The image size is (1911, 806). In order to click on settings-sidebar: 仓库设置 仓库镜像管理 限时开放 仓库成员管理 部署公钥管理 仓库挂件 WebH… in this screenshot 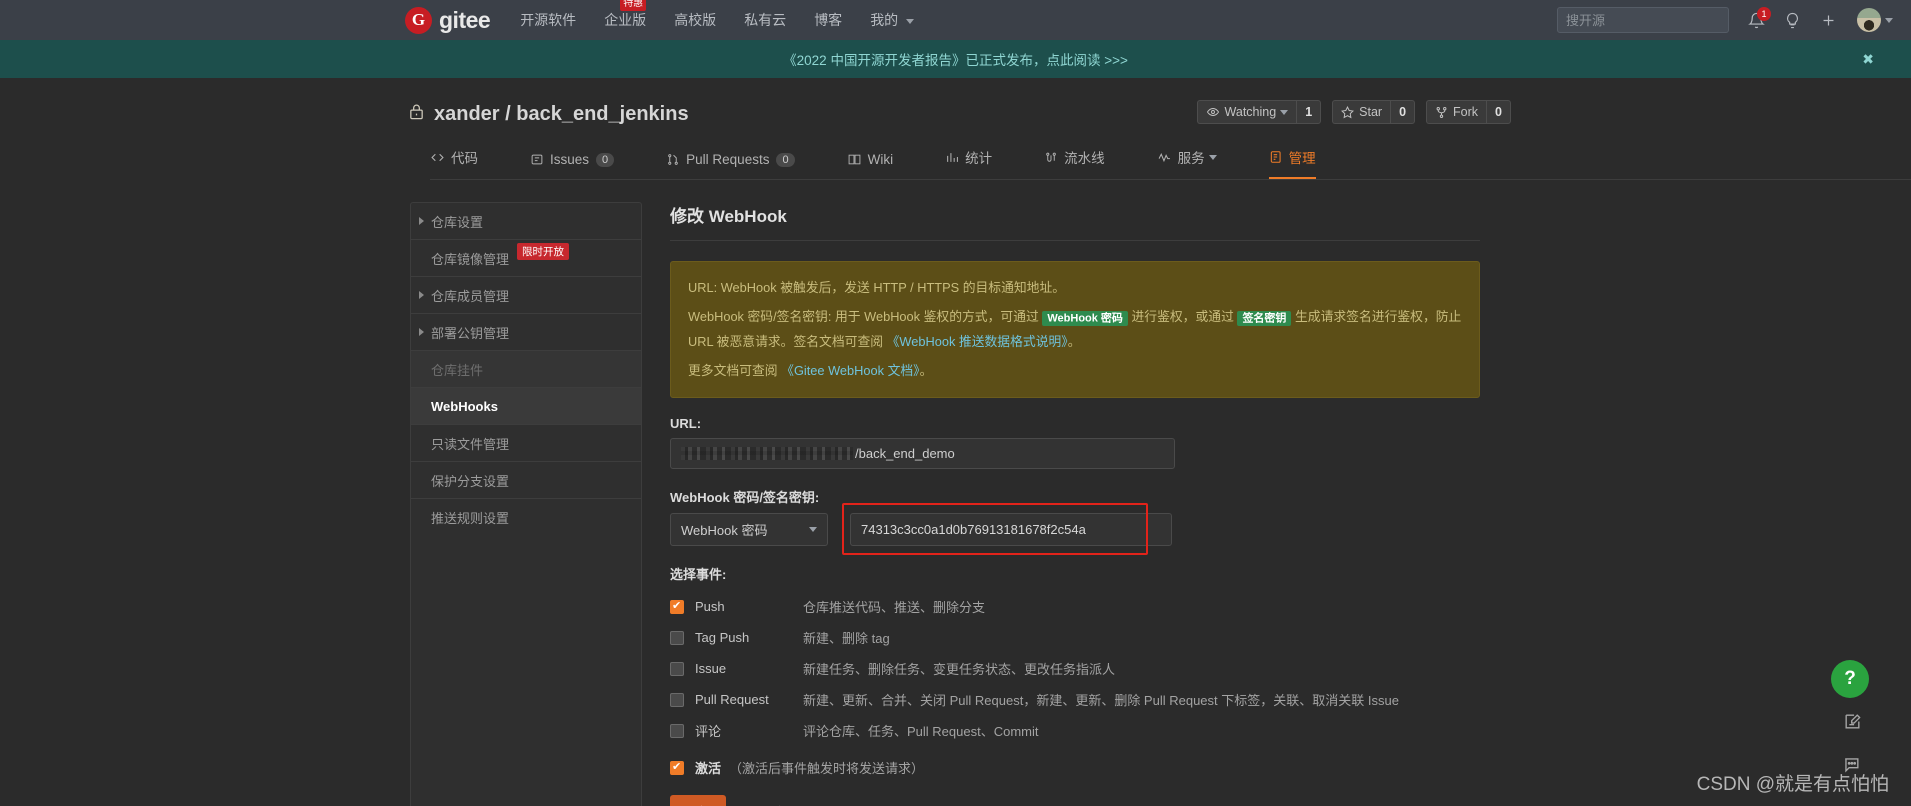, I will do `click(526, 504)`.